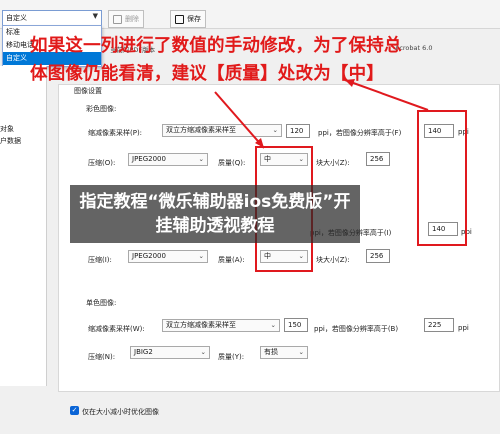 The height and width of the screenshot is (434, 500). Describe the element at coordinates (215, 202) in the screenshot. I see `watermark-line-1: 指定教程“微乐辅助器ios免费版”开` at that location.